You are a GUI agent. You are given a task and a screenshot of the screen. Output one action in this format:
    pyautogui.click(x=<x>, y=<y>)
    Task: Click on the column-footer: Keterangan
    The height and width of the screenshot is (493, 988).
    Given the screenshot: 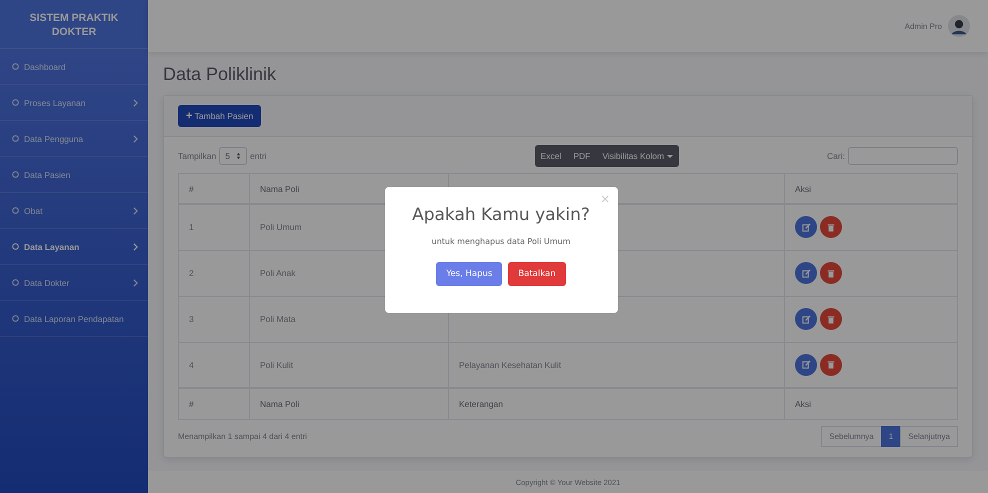 What is the action you would take?
    pyautogui.click(x=616, y=404)
    